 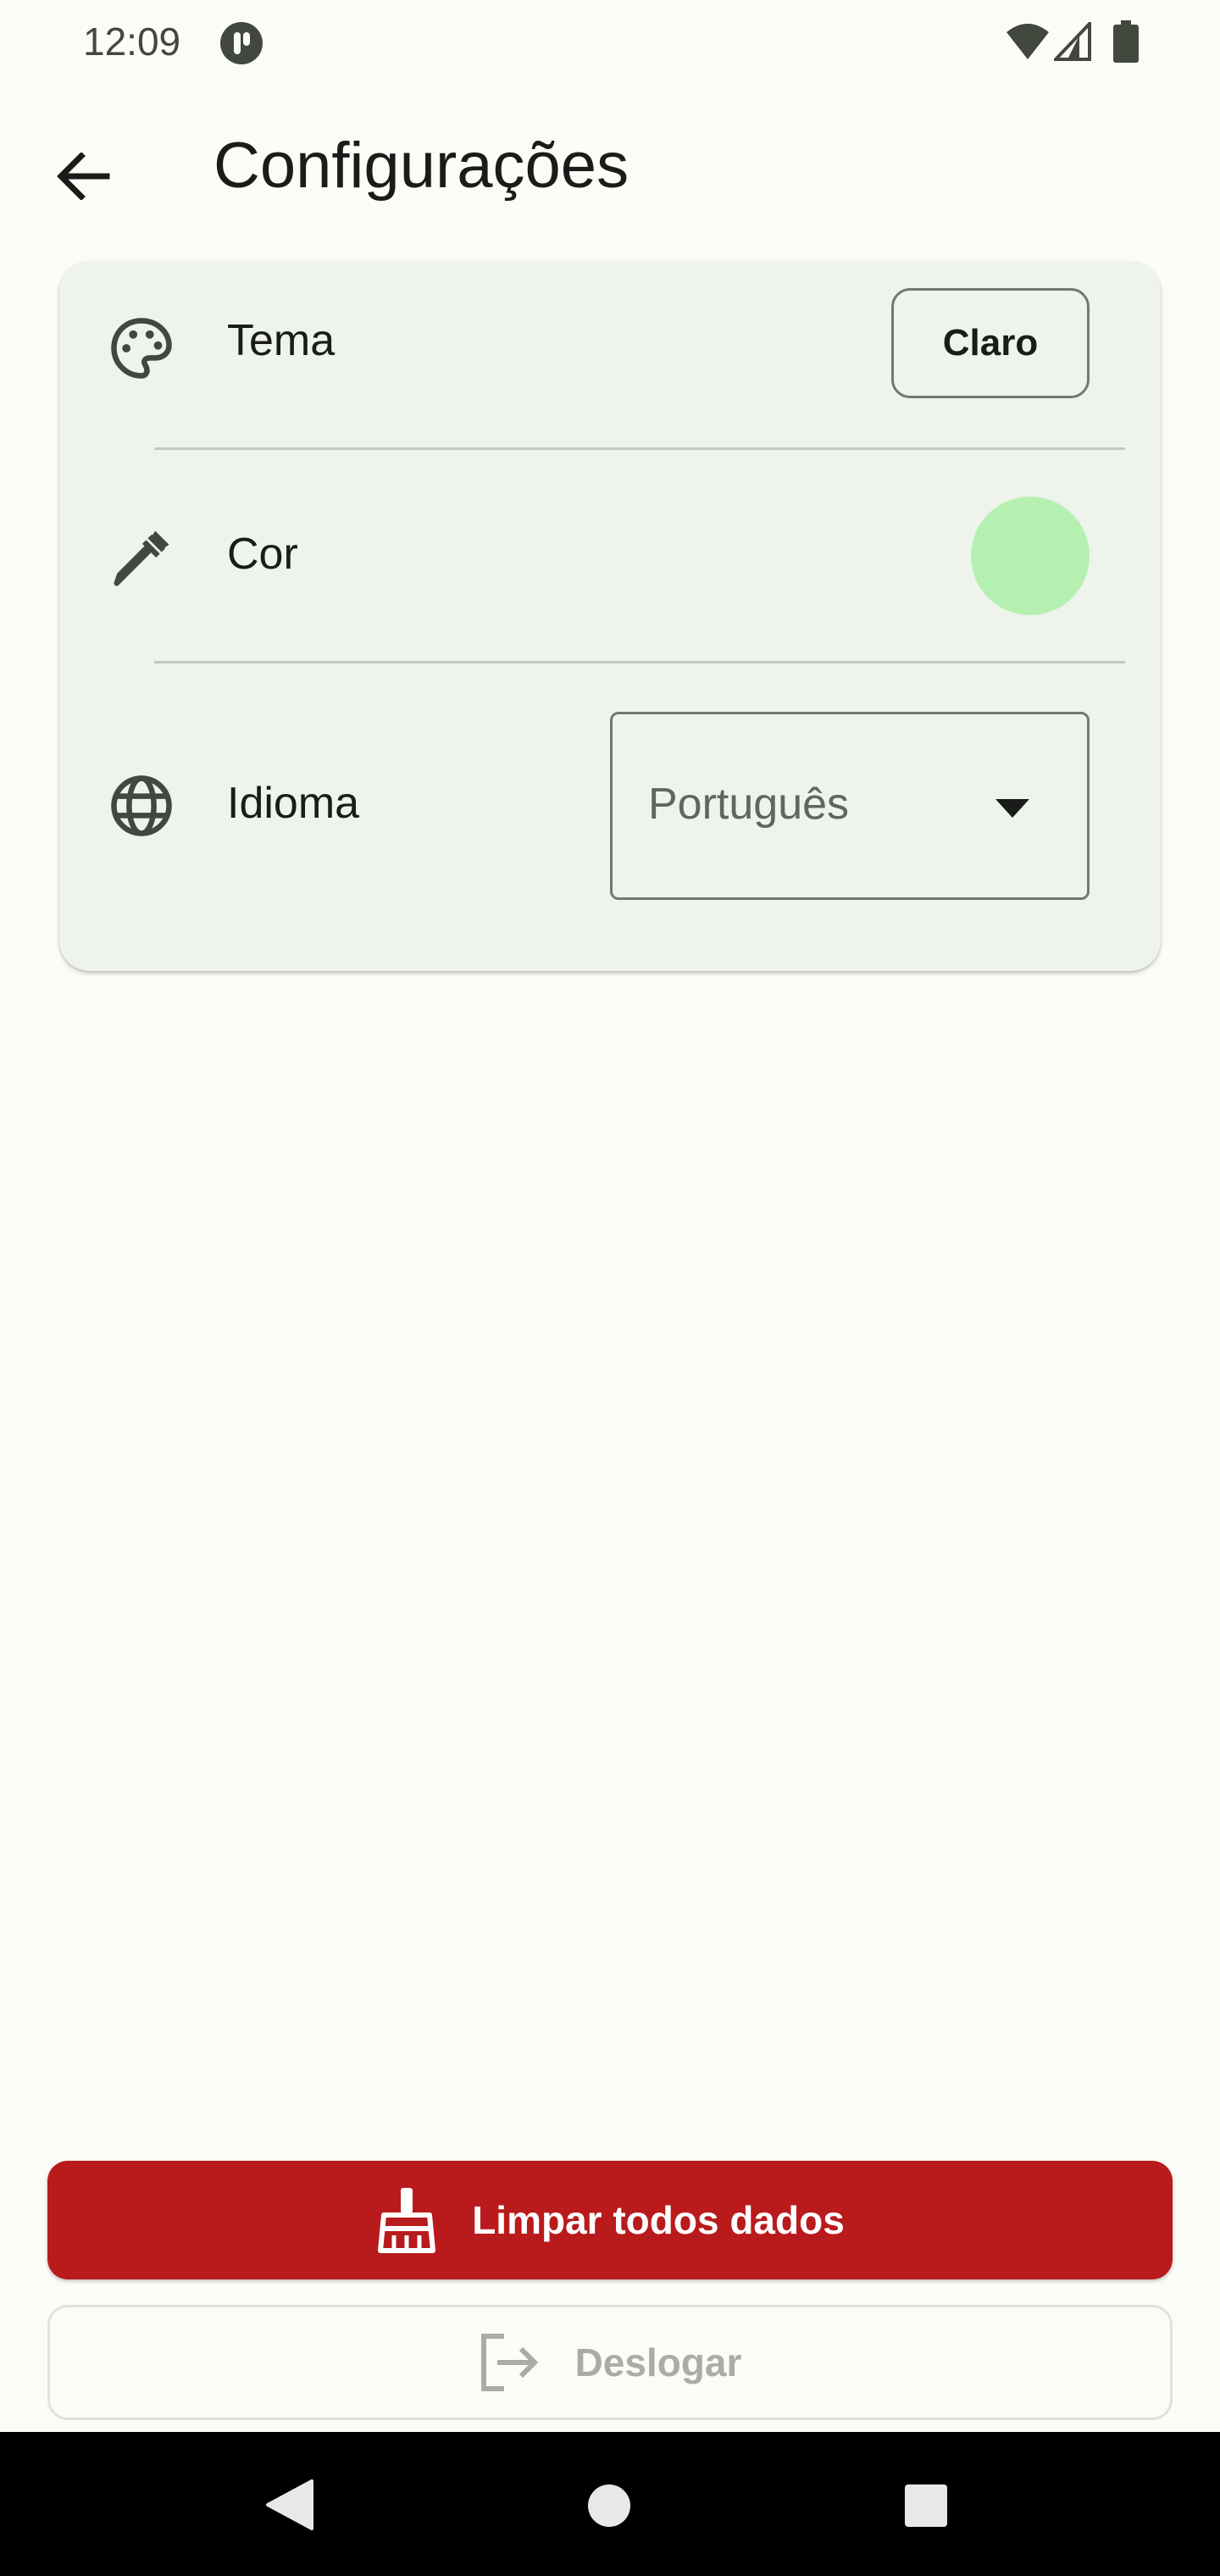 I want to click on nav-back-icon, so click(x=289, y=2505).